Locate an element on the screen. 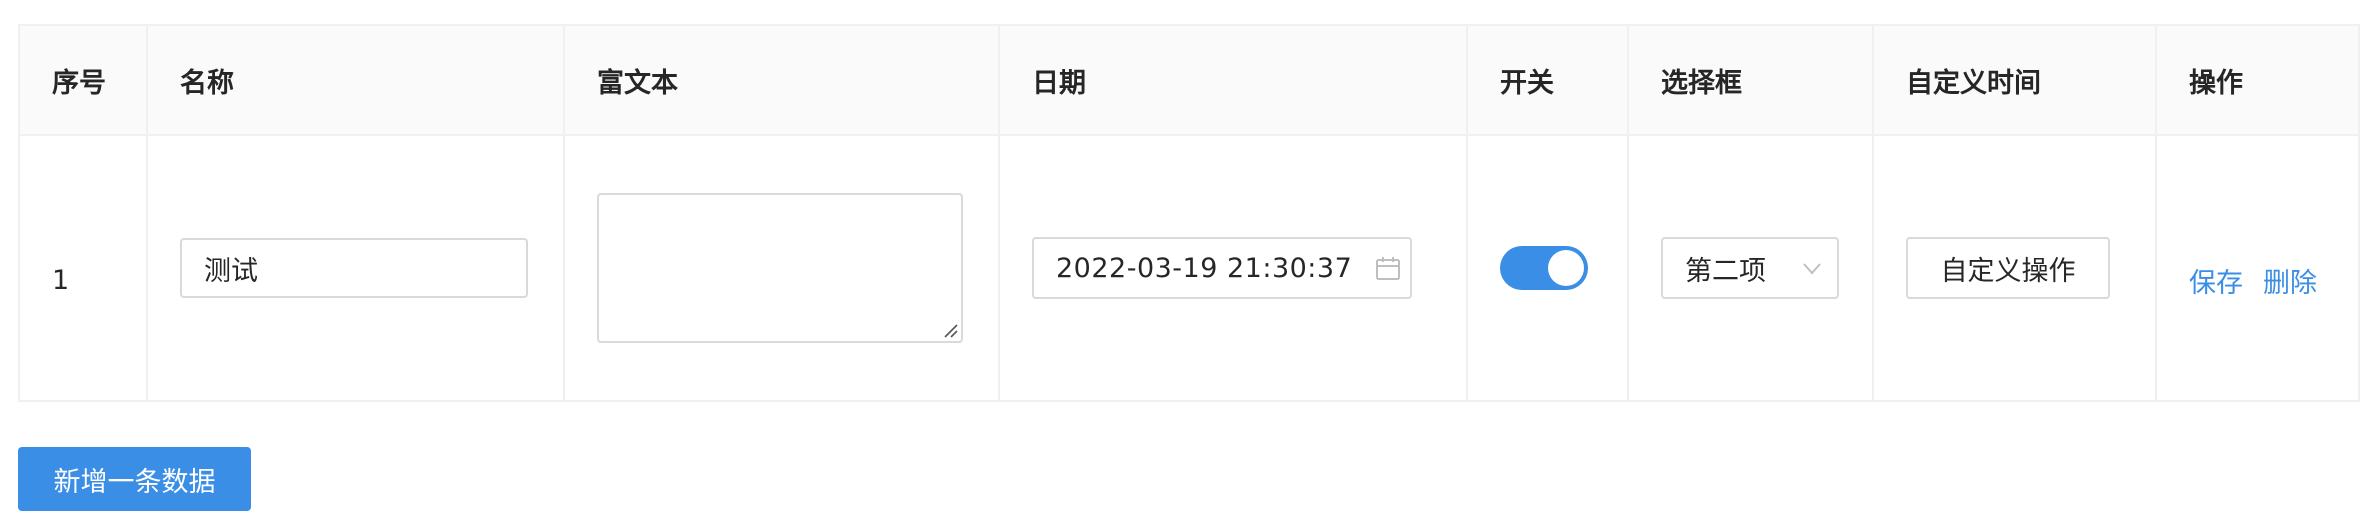  resize-grip-icon is located at coordinates (950, 330).